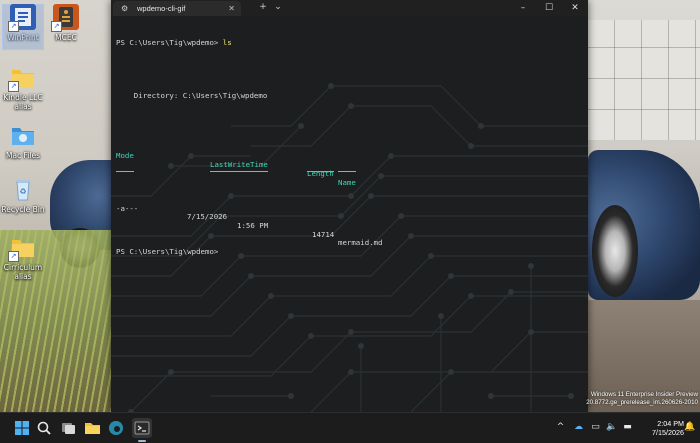 The width and height of the screenshot is (700, 443). I want to click on desktop-icon-mcec: ↗ MCEC, so click(66, 23).